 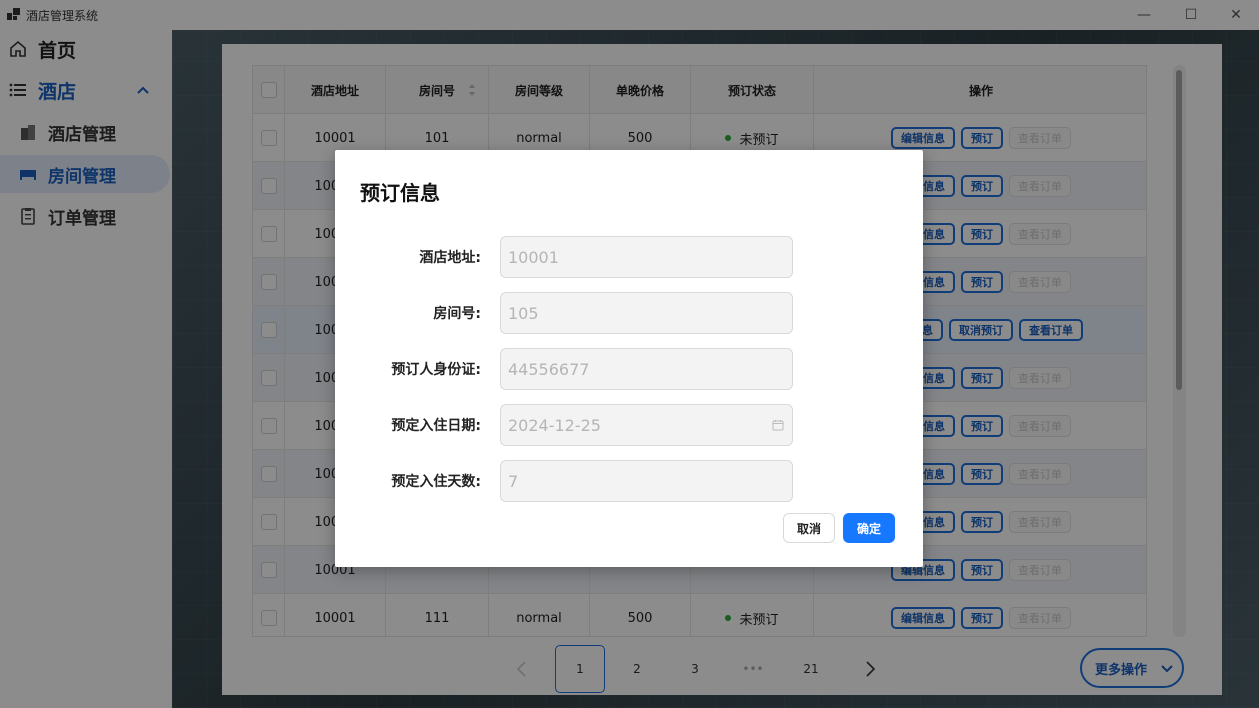 What do you see at coordinates (646, 425) in the screenshot?
I see `checkin-date-field: 2024-12-25` at bounding box center [646, 425].